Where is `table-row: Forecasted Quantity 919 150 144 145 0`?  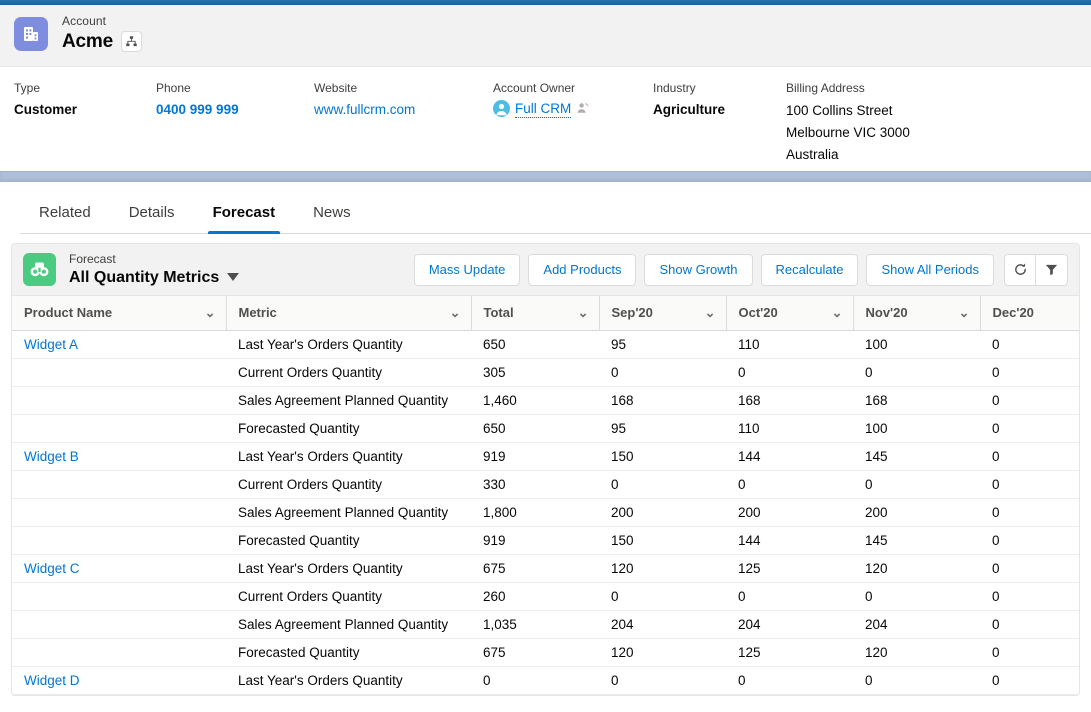
table-row: Forecasted Quantity 919 150 144 145 0 is located at coordinates (545, 540).